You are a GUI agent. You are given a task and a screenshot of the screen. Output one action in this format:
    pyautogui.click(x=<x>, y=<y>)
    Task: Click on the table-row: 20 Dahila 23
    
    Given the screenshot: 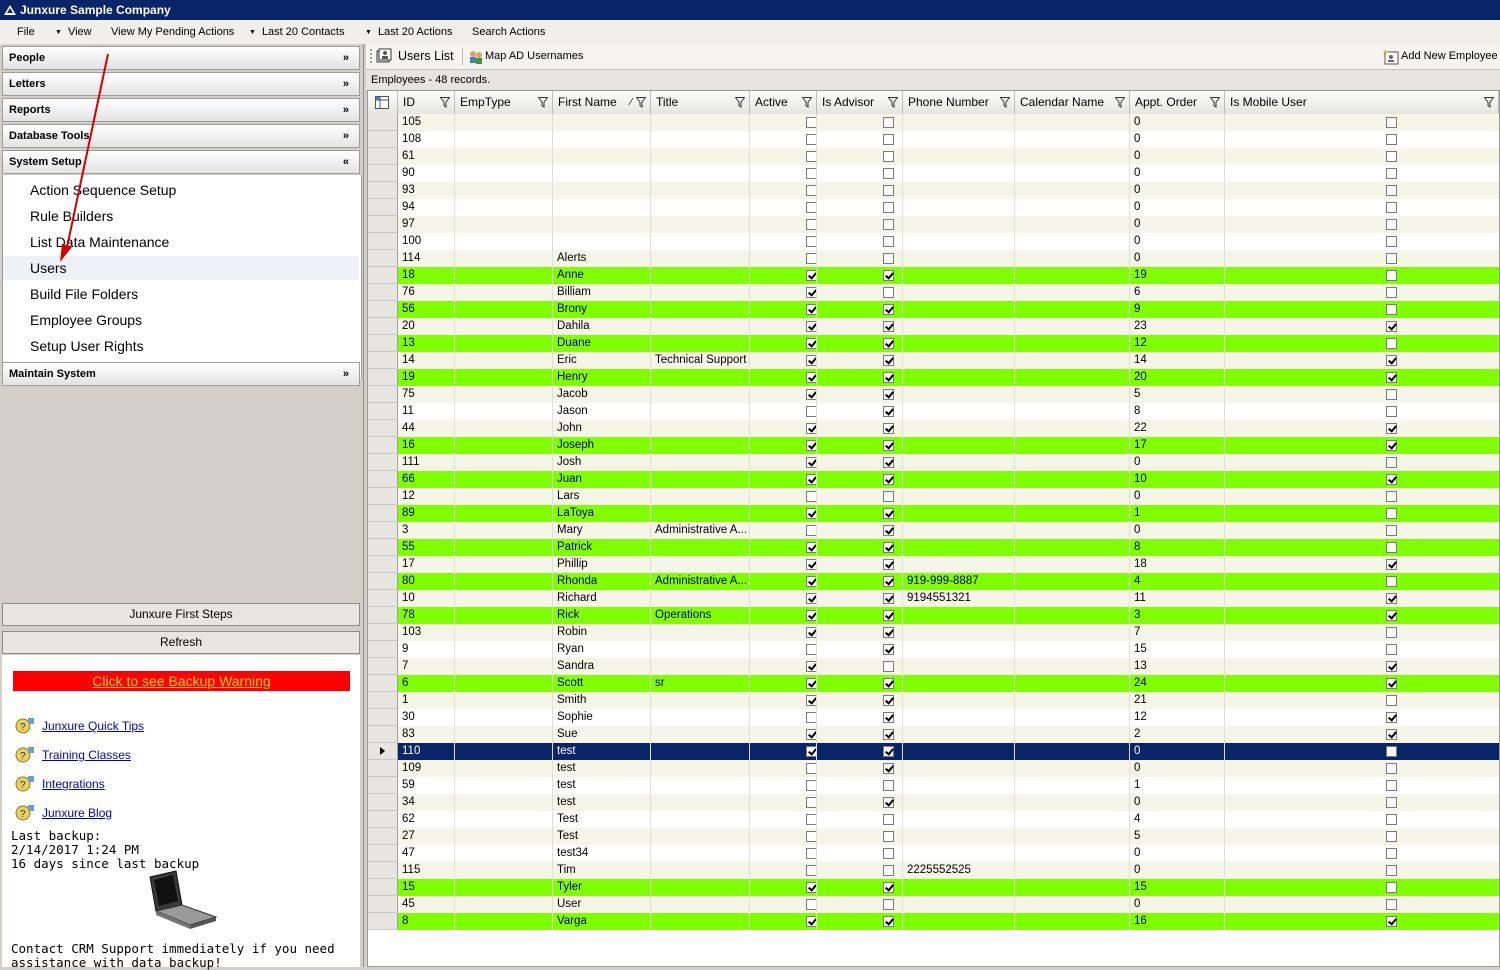 What is the action you would take?
    pyautogui.click(x=948, y=326)
    